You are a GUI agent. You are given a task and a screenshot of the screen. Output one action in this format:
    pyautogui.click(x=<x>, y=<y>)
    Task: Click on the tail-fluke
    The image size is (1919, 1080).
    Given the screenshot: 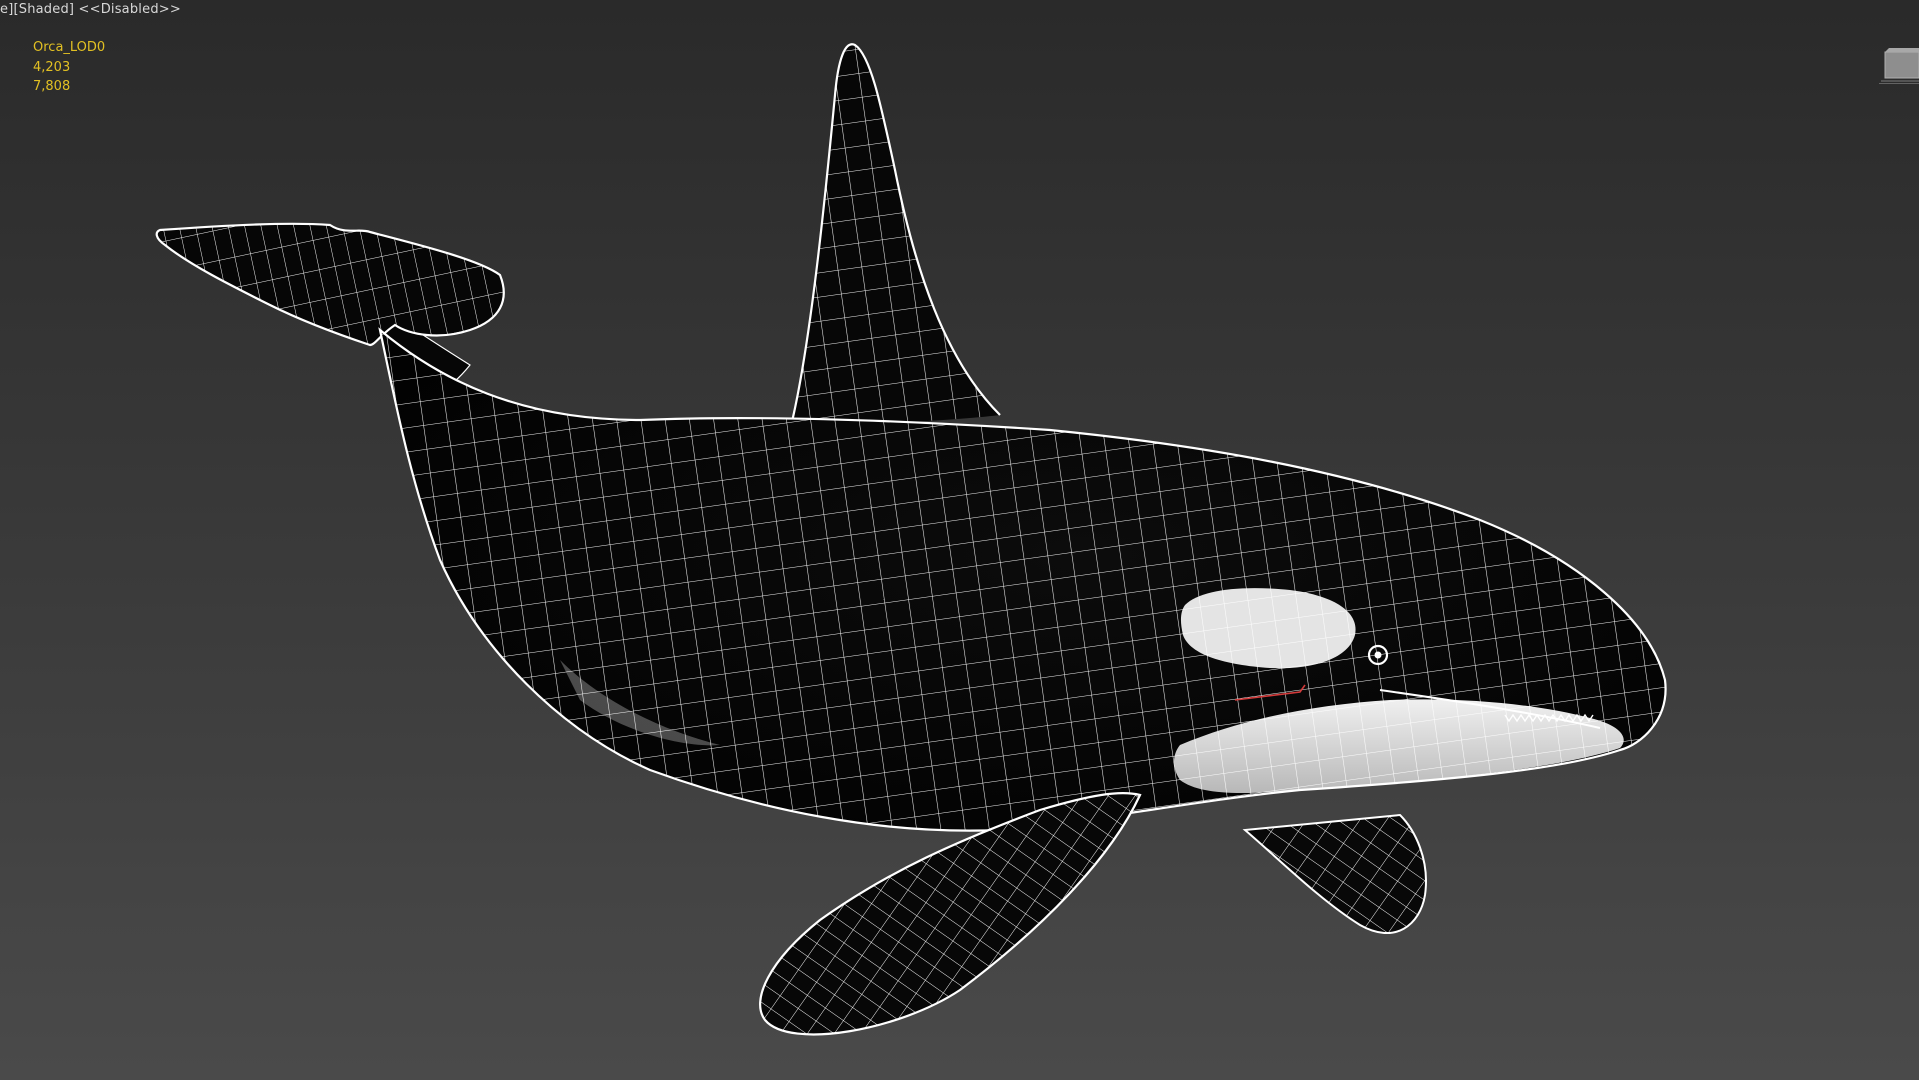 What is the action you would take?
    pyautogui.click(x=330, y=284)
    